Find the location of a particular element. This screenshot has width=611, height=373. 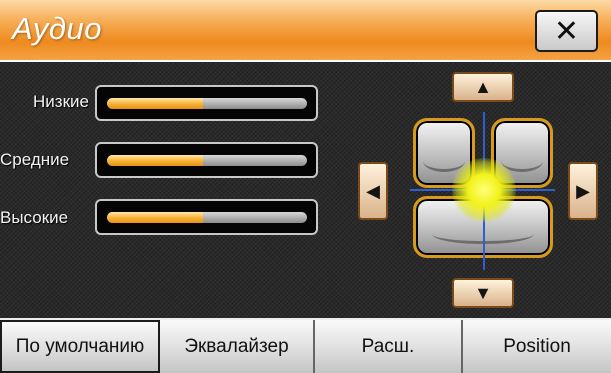

bass-slider-track is located at coordinates (207, 103).